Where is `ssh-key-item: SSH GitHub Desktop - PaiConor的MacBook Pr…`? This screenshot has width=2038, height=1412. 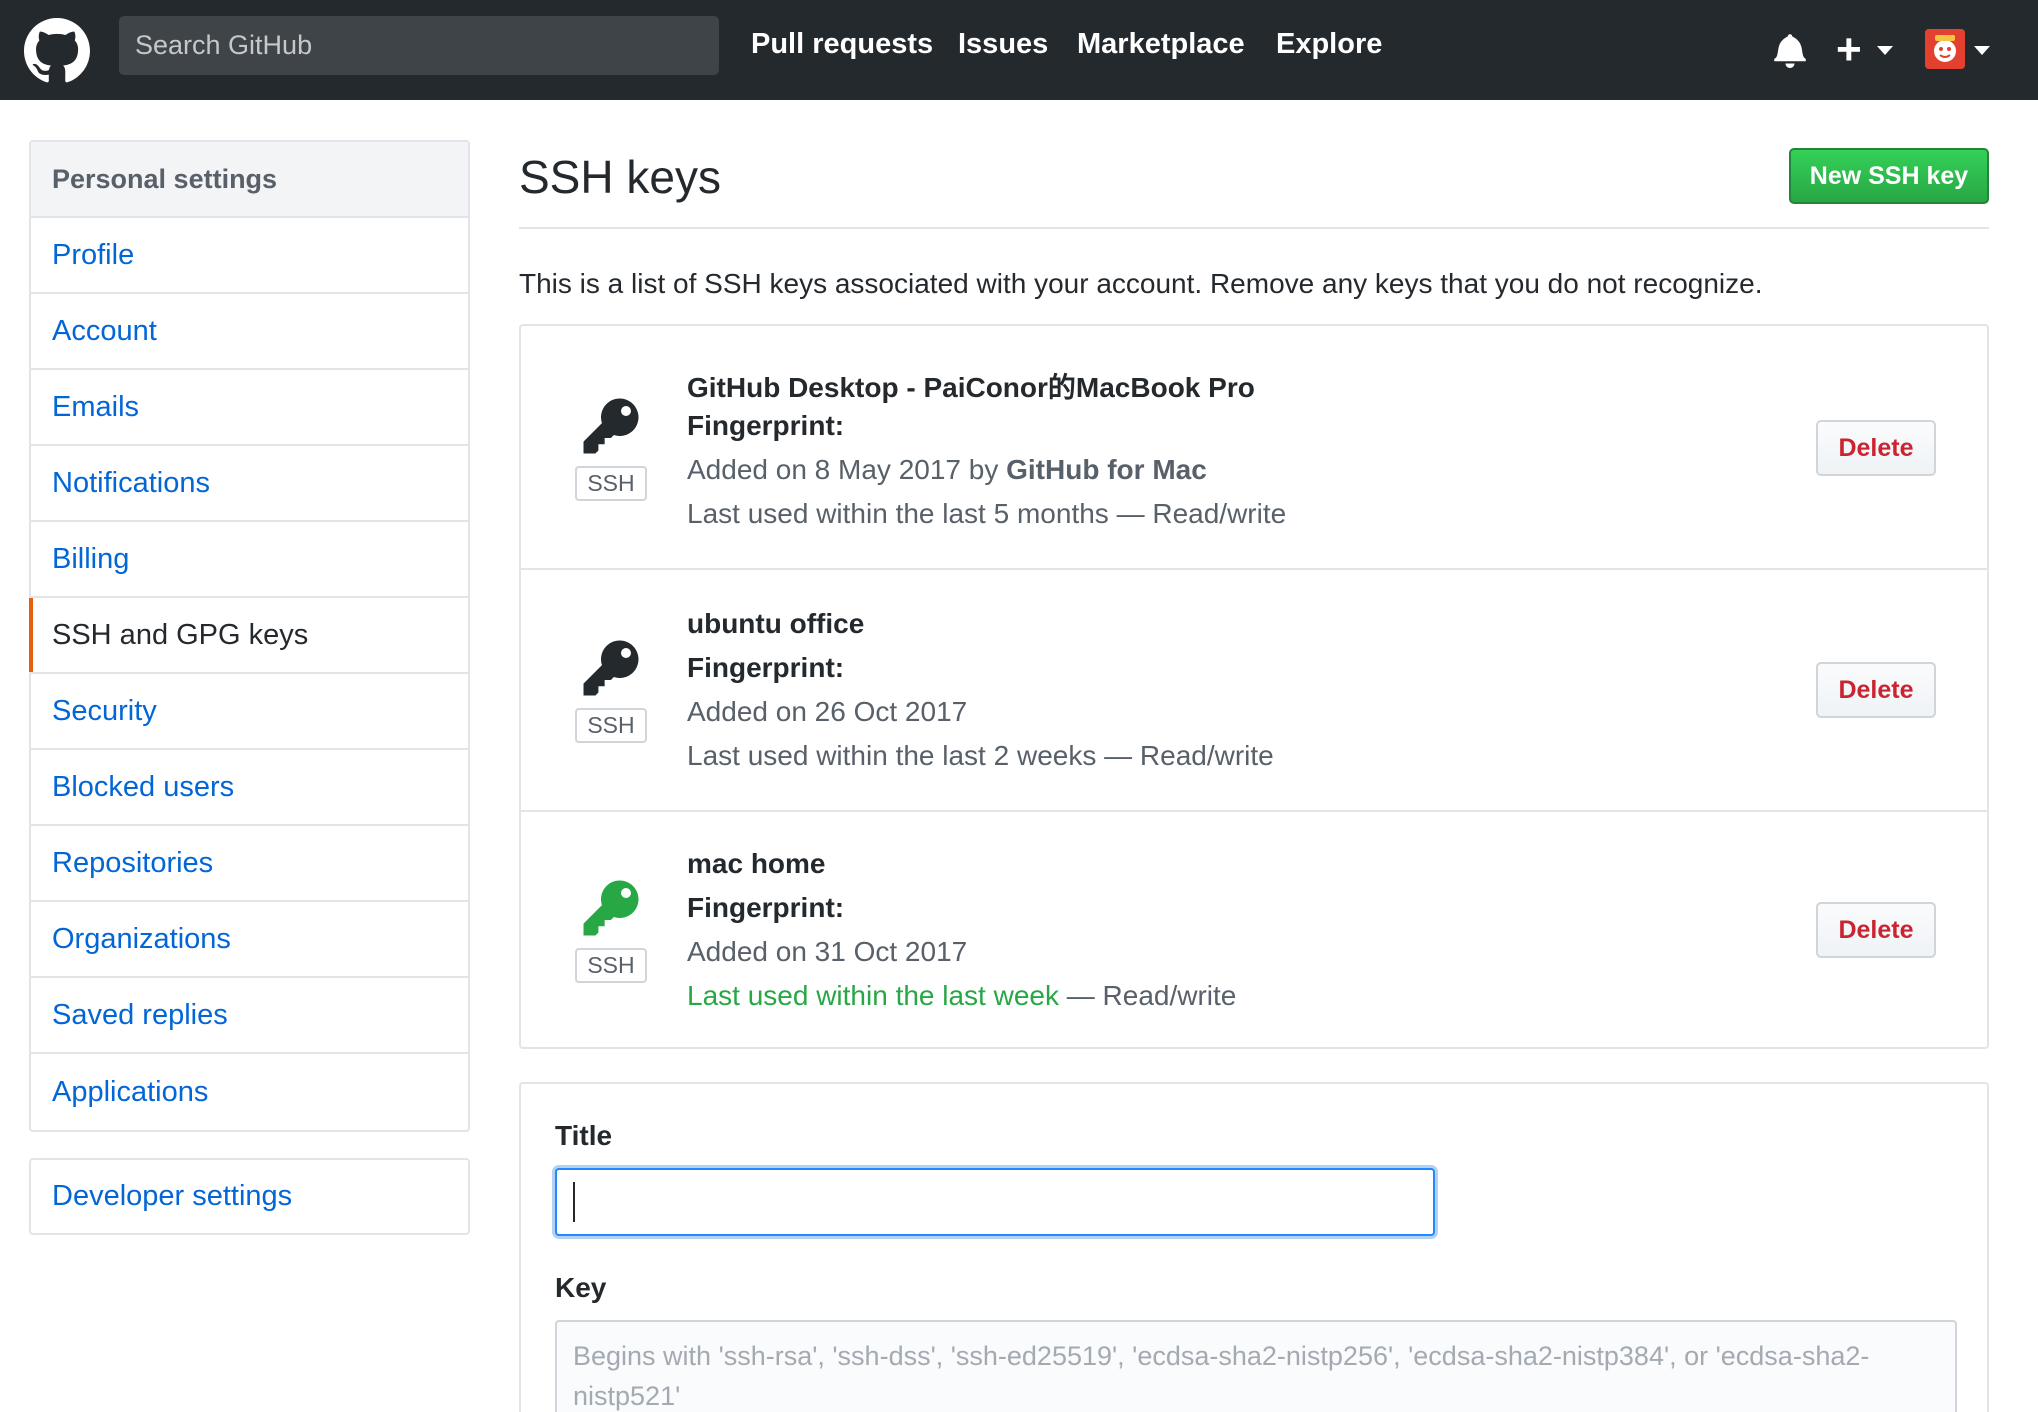
ssh-key-item: SSH GitHub Desktop - PaiConor的MacBook Pr… is located at coordinates (1254, 447).